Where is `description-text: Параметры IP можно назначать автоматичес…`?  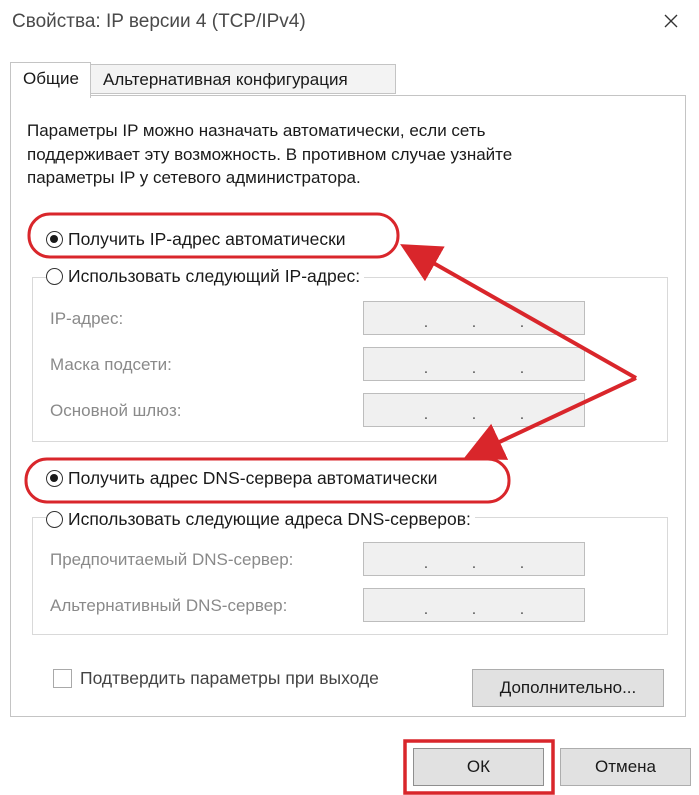
description-text: Параметры IP можно назначать автоматичес… is located at coordinates (327, 154).